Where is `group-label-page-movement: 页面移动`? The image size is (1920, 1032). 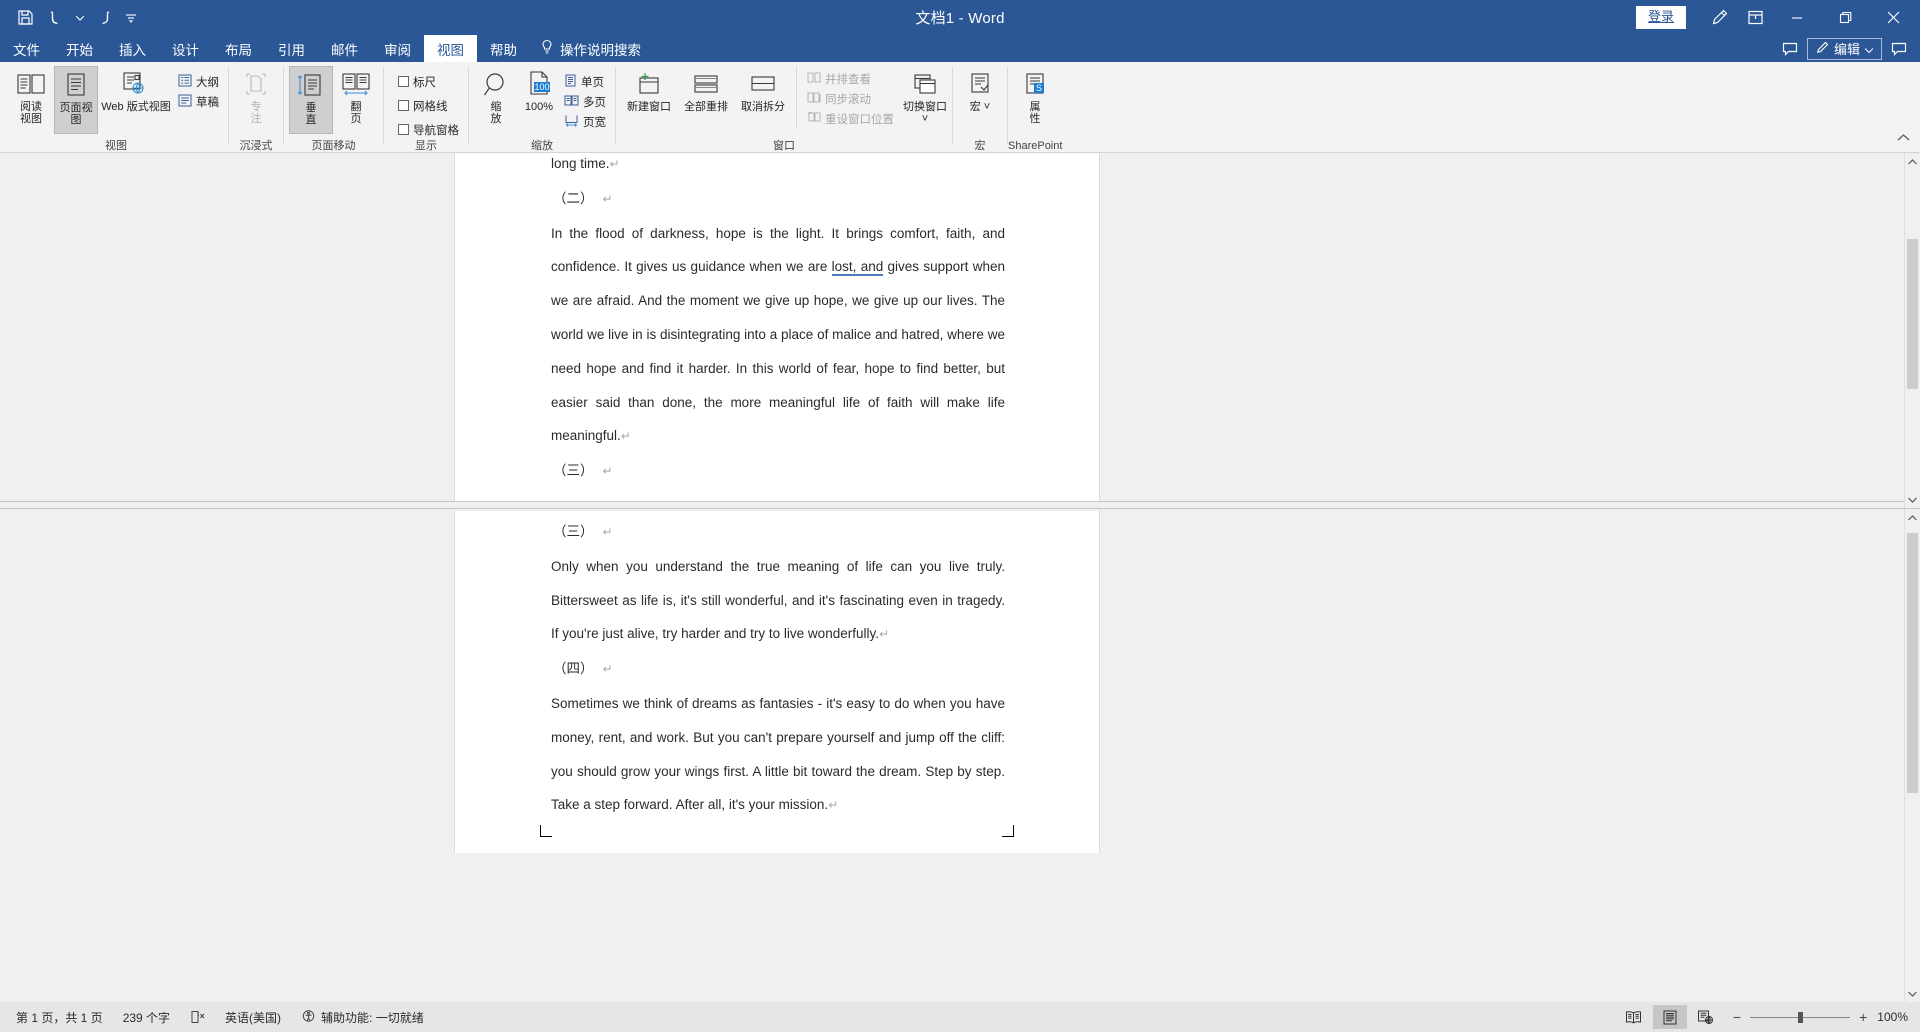
group-label-page-movement: 页面移动 is located at coordinates (333, 146).